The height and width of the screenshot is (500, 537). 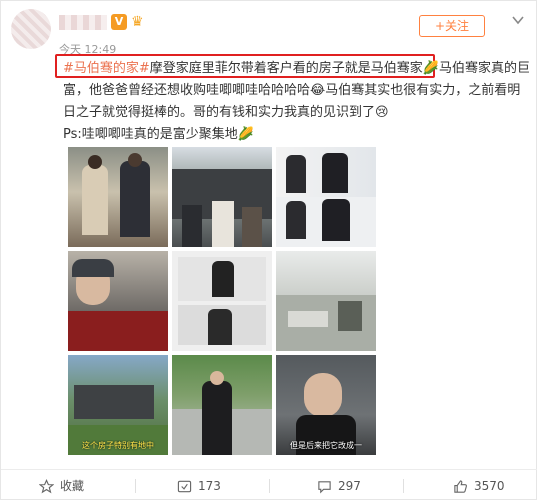 I want to click on action-bar: 收藏 173 297 3570, so click(x=269, y=484).